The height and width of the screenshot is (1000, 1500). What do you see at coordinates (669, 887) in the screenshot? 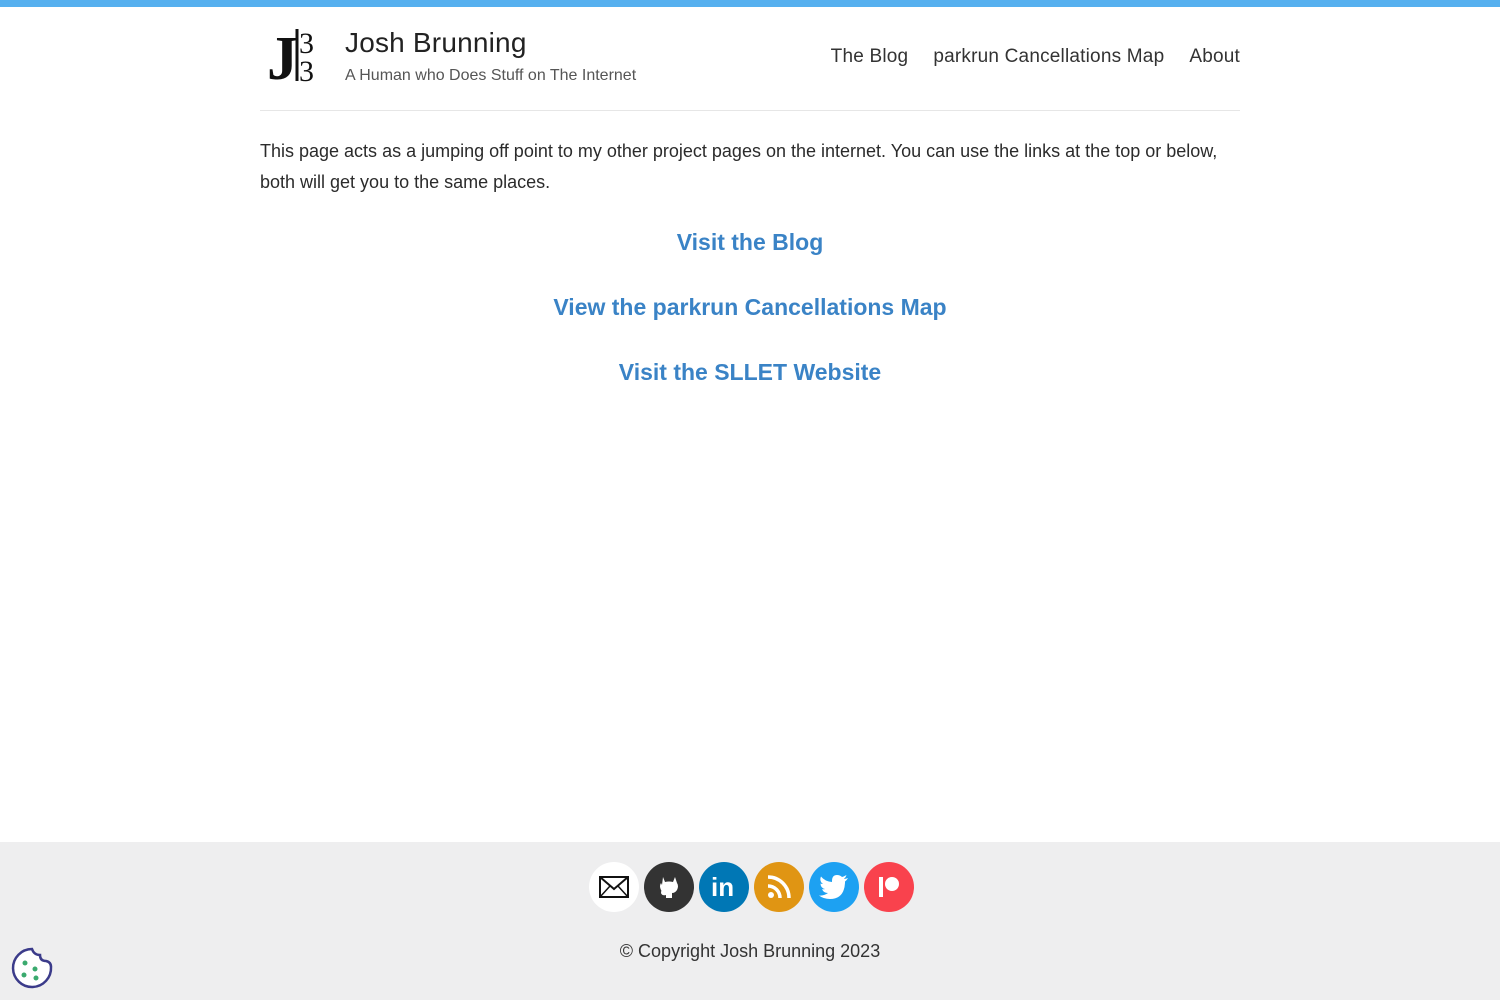
I see `github-icon` at bounding box center [669, 887].